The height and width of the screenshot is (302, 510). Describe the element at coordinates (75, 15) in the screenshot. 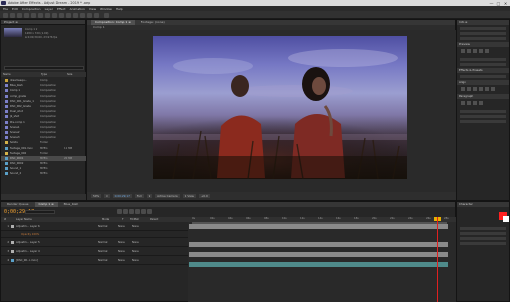

I see `clone-stamp-tool-icon` at that location.